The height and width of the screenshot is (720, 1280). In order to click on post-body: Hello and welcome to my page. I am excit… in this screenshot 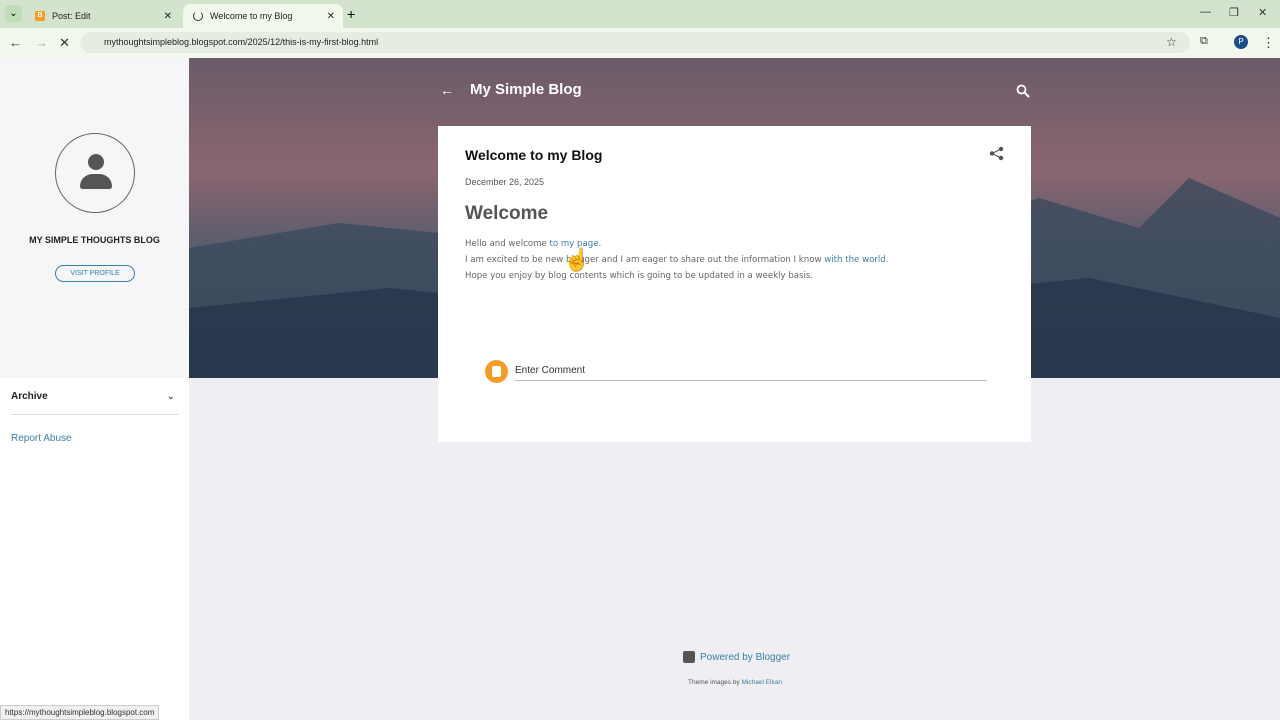, I will do `click(676, 260)`.